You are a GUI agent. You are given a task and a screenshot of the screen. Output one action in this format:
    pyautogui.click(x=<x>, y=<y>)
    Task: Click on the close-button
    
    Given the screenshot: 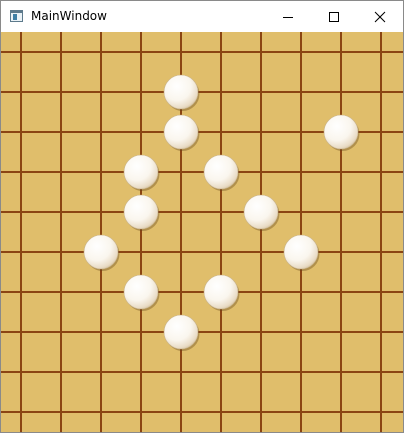 What is the action you would take?
    pyautogui.click(x=380, y=16)
    